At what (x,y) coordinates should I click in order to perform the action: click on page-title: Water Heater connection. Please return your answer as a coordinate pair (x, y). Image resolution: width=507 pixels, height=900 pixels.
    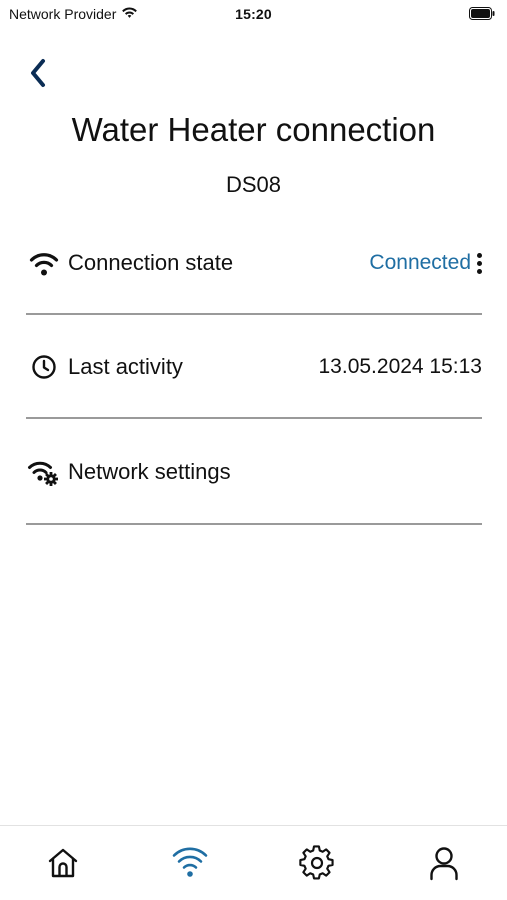
    Looking at the image, I should click on (253, 129).